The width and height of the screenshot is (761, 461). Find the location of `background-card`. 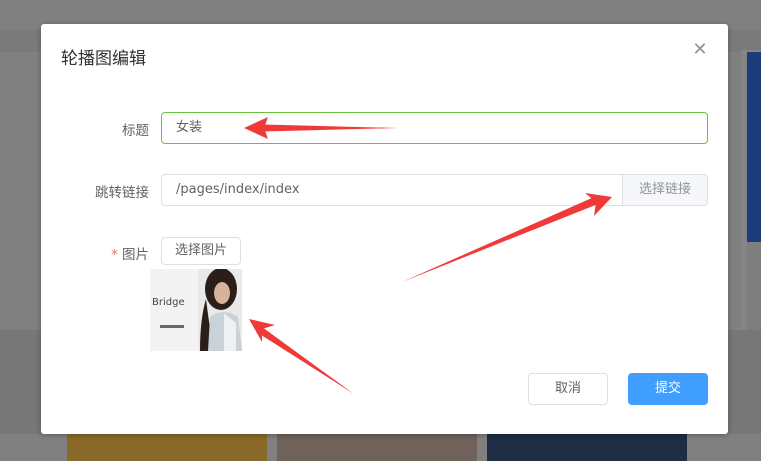

background-card is located at coordinates (754, 286).